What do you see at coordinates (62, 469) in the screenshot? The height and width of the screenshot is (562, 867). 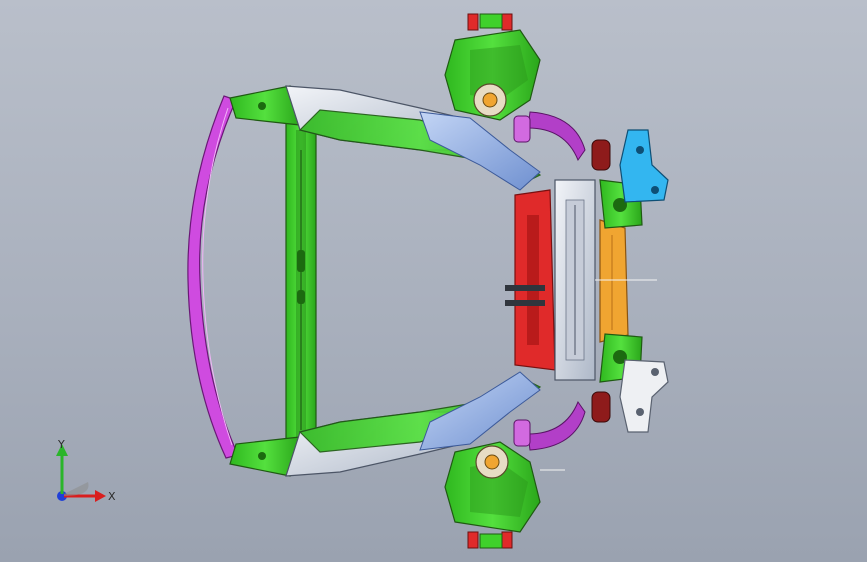 I see `y-axis-arrow-icon` at bounding box center [62, 469].